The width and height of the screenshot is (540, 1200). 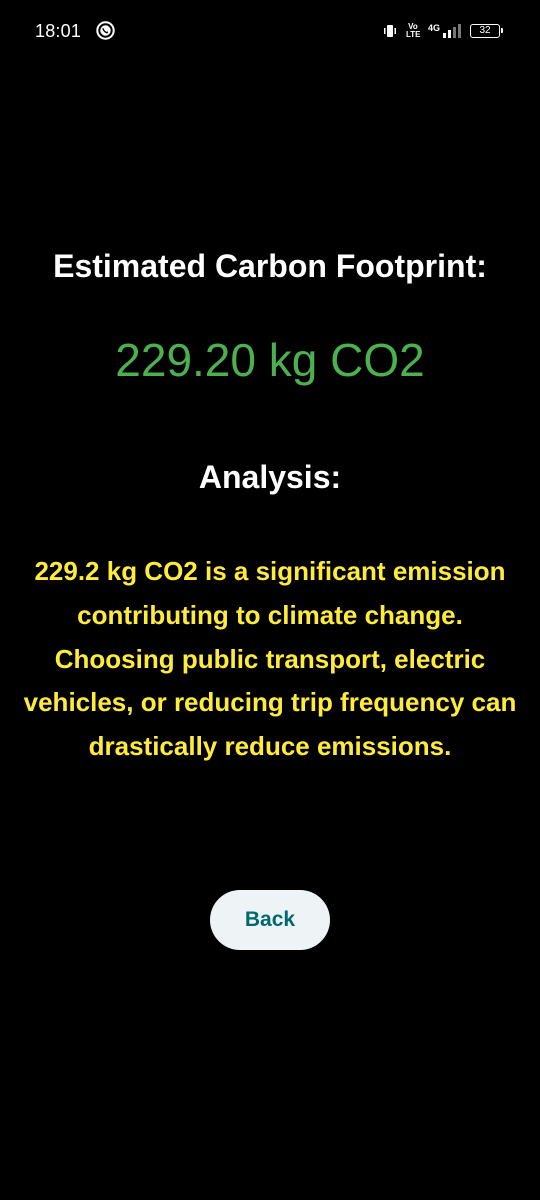 I want to click on whatsapp-icon, so click(x=105, y=30).